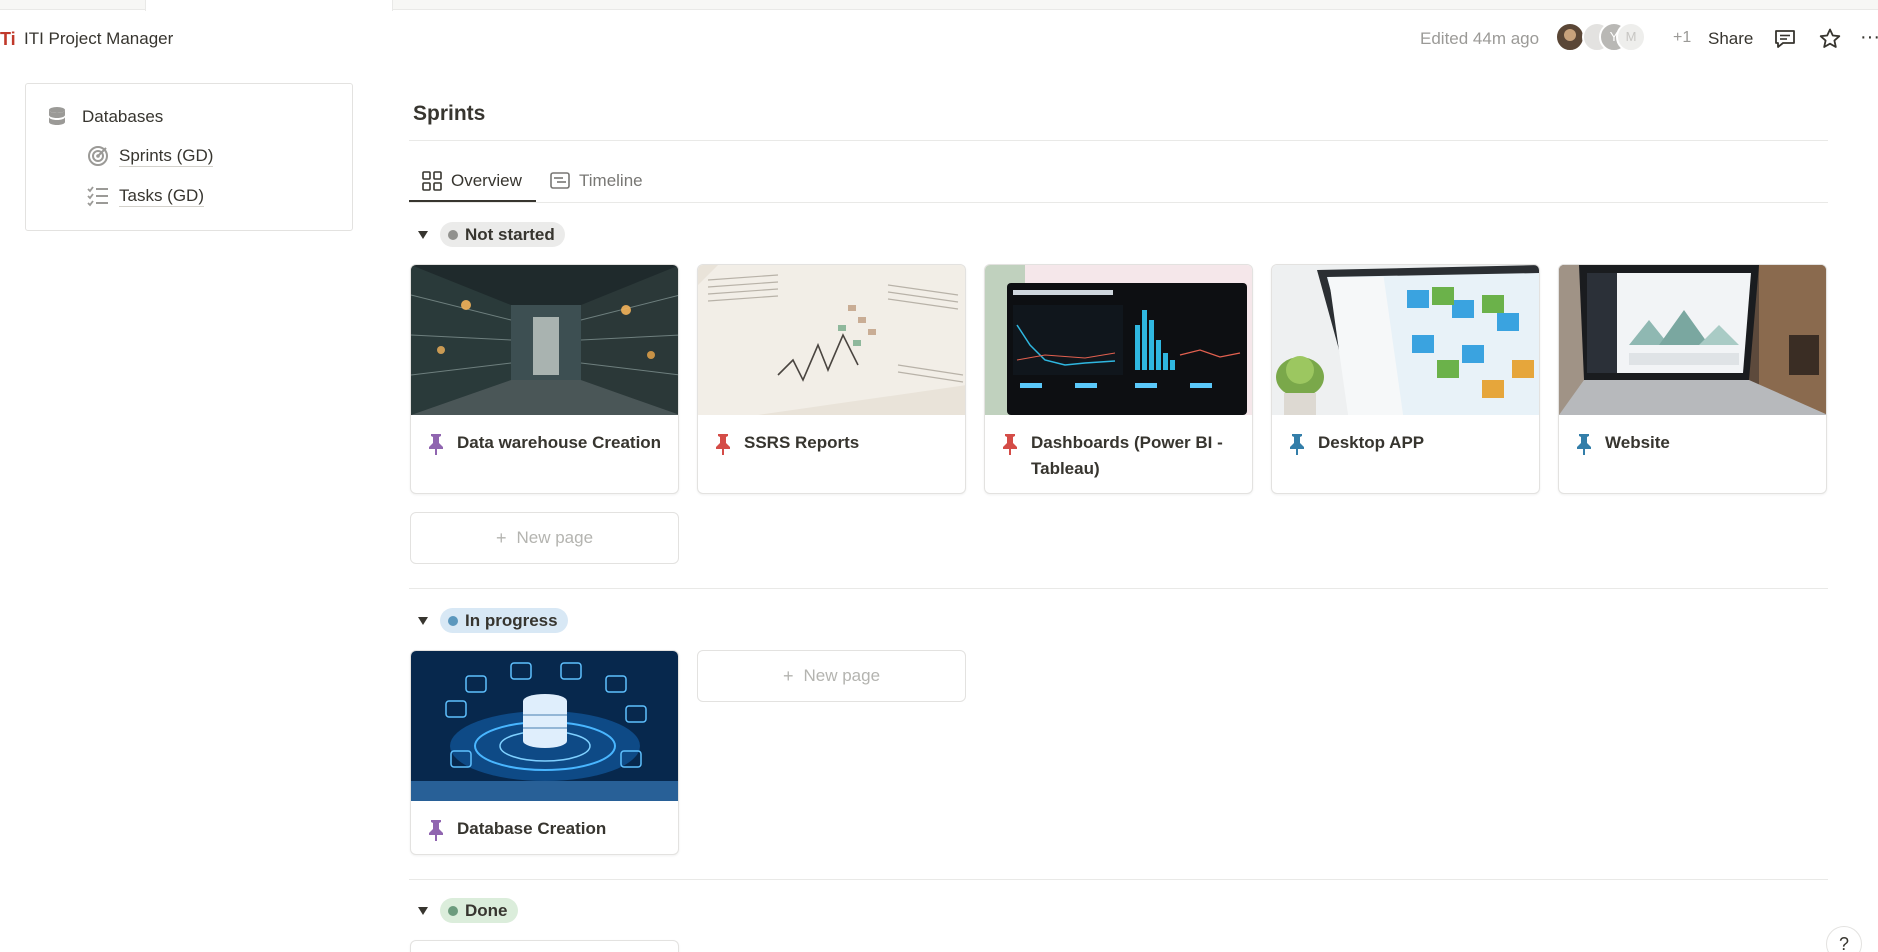 The width and height of the screenshot is (1878, 952). I want to click on status-label: In progress, so click(511, 620).